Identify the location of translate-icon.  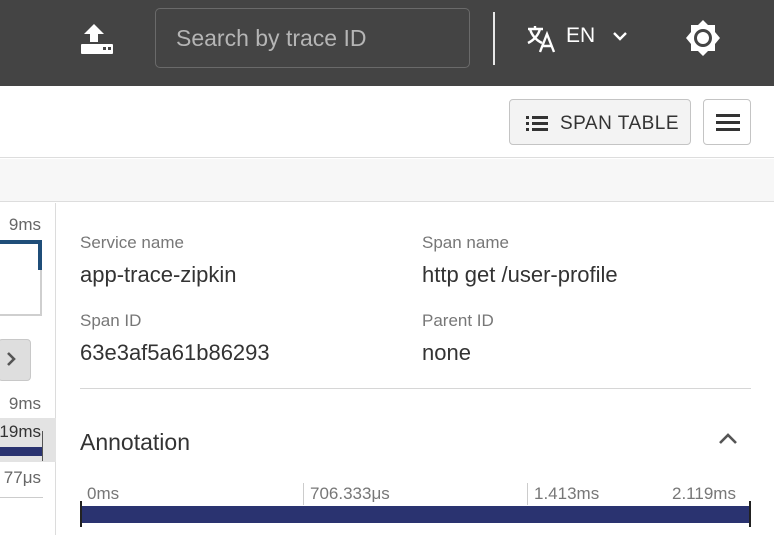
(541, 39).